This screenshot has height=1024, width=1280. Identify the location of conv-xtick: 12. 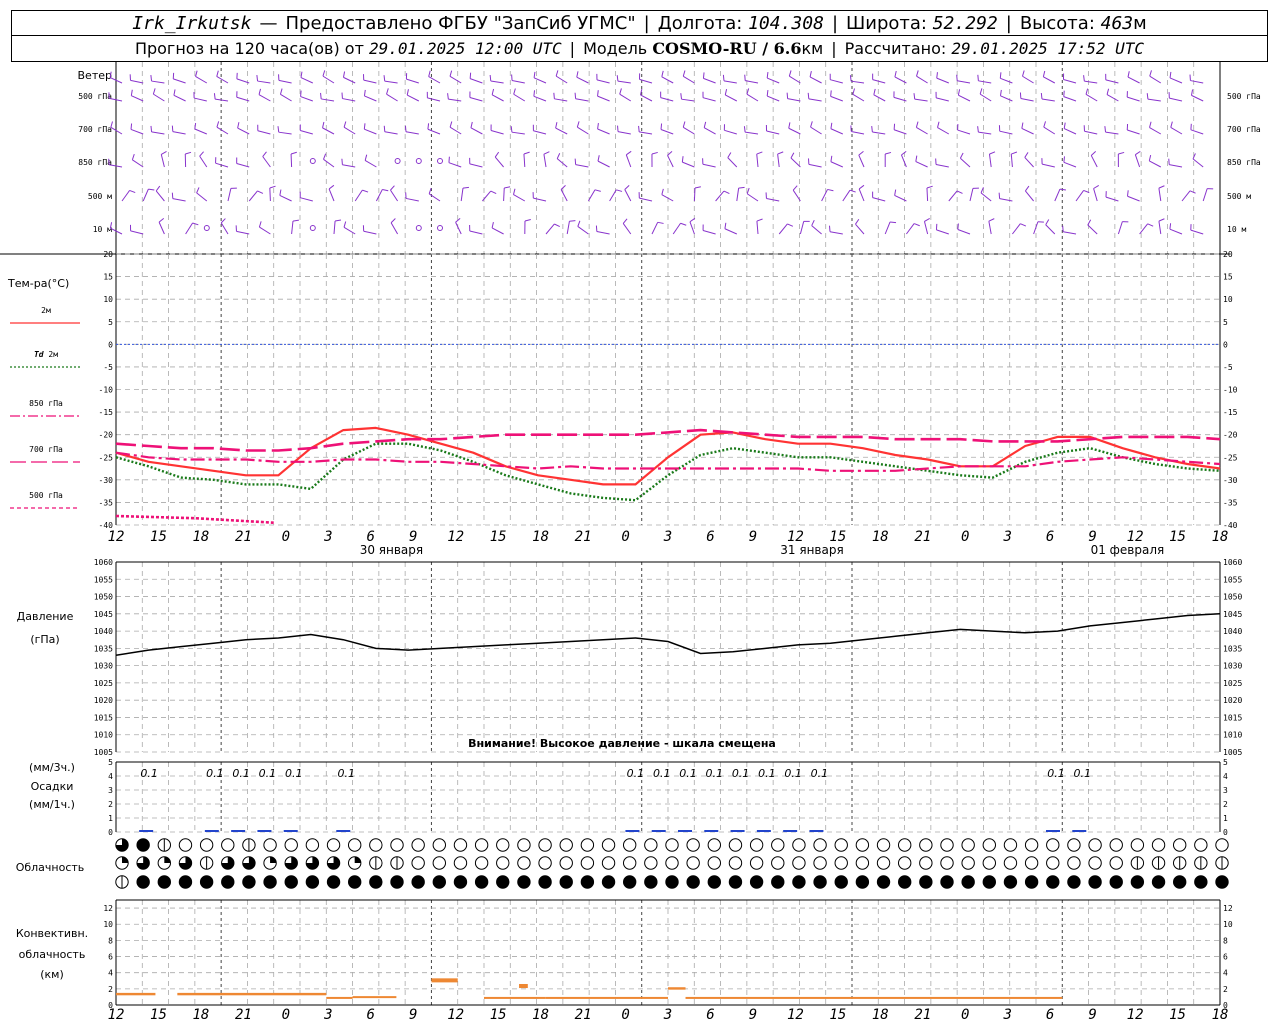
(116, 1015).